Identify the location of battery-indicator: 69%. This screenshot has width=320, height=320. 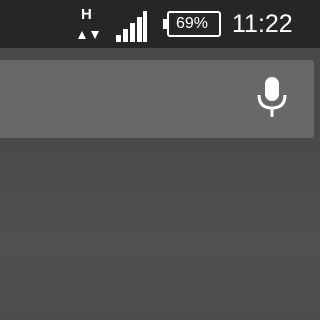
(191, 24).